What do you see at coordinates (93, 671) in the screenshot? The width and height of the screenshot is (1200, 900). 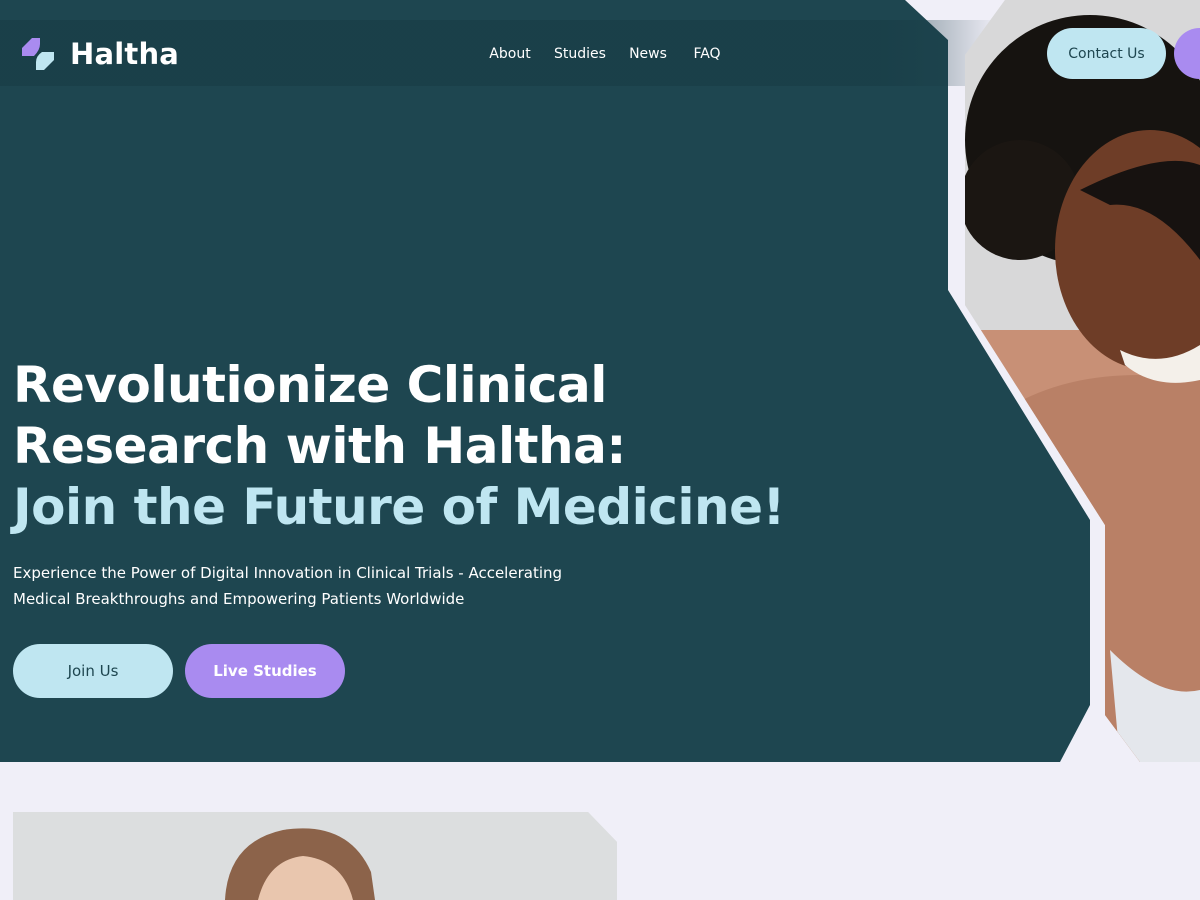 I see `join-us-button: Join Us` at bounding box center [93, 671].